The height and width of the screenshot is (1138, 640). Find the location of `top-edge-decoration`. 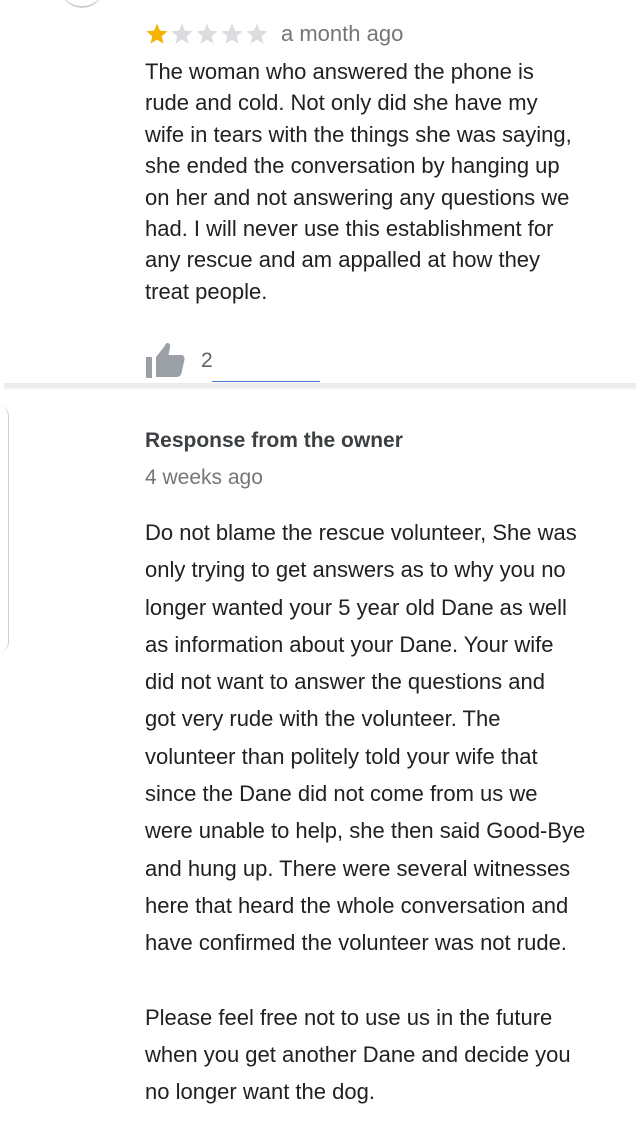

top-edge-decoration is located at coordinates (82, 4).